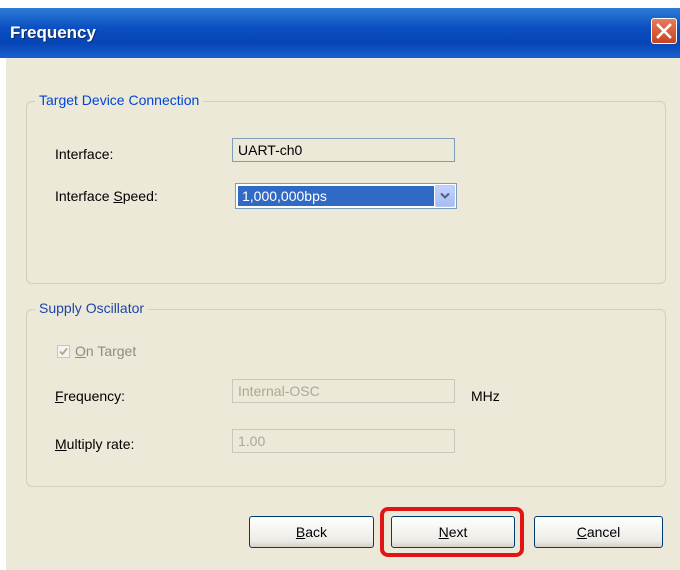  What do you see at coordinates (453, 532) in the screenshot?
I see `next-button: Next` at bounding box center [453, 532].